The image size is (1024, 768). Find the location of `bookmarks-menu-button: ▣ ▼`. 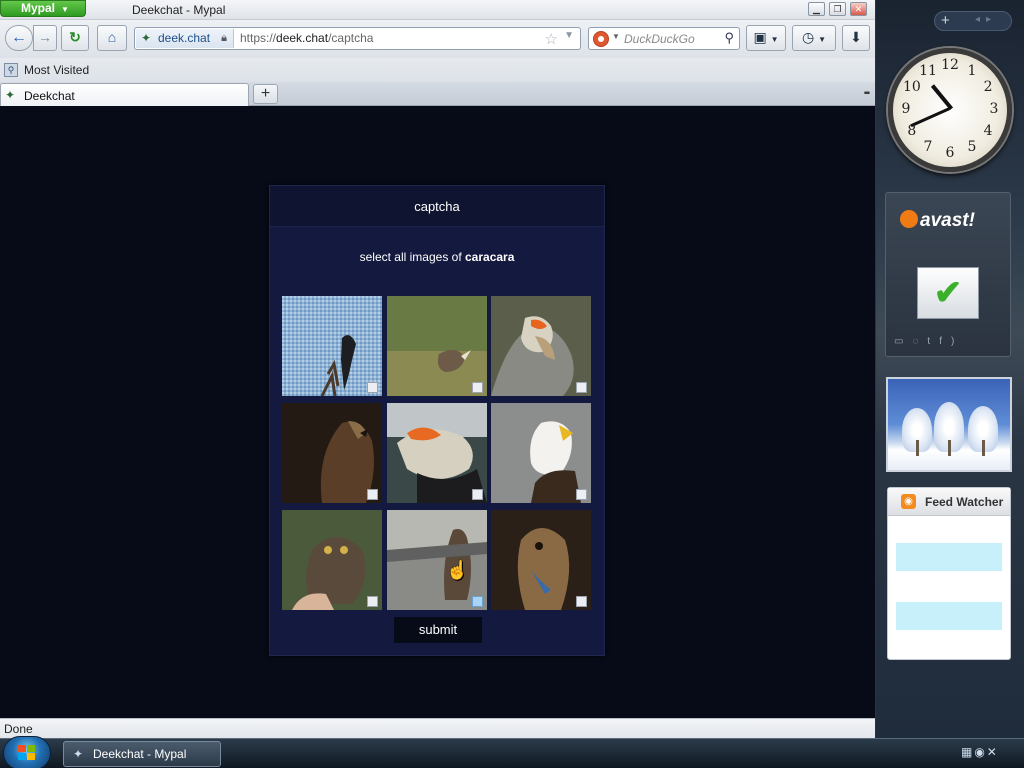

bookmarks-menu-button: ▣ ▼ is located at coordinates (766, 38).